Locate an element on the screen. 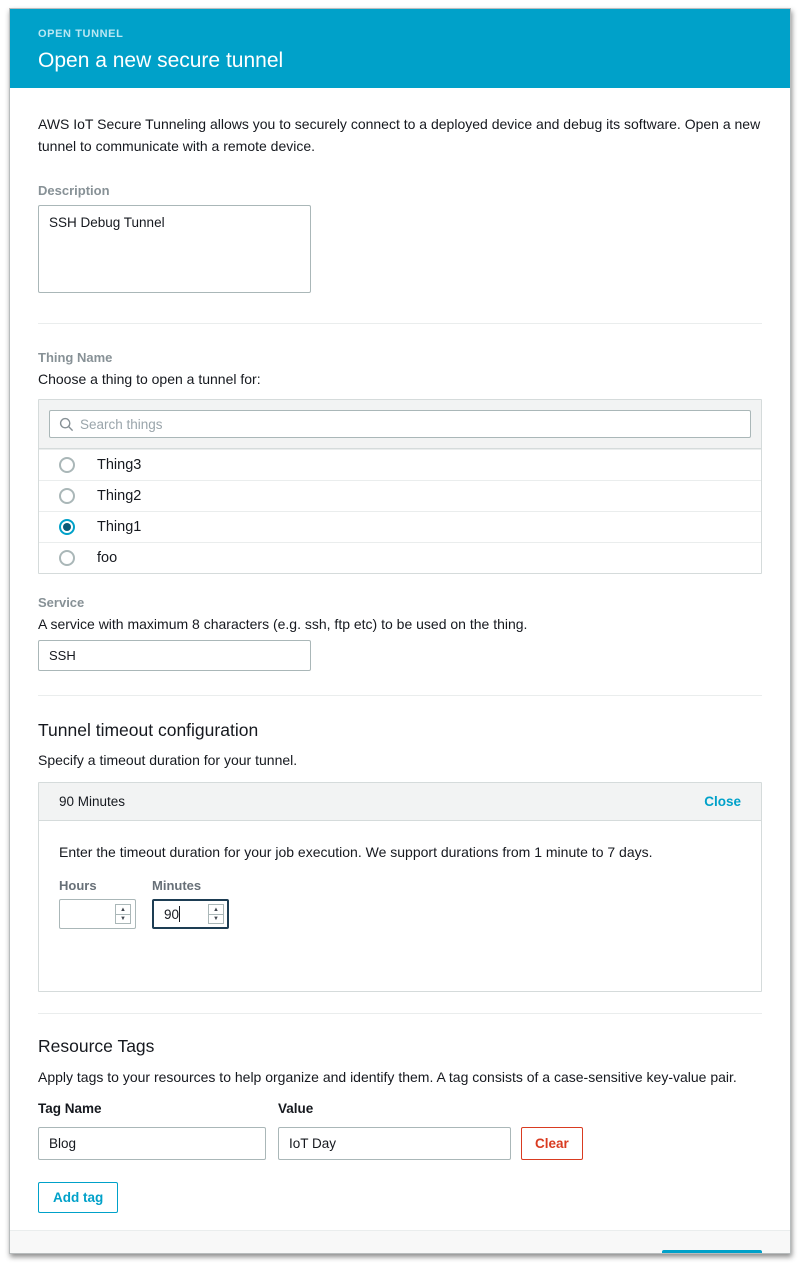 The image size is (800, 1264). minutes-field: Minutes ▲ ▼ is located at coordinates (190, 904).